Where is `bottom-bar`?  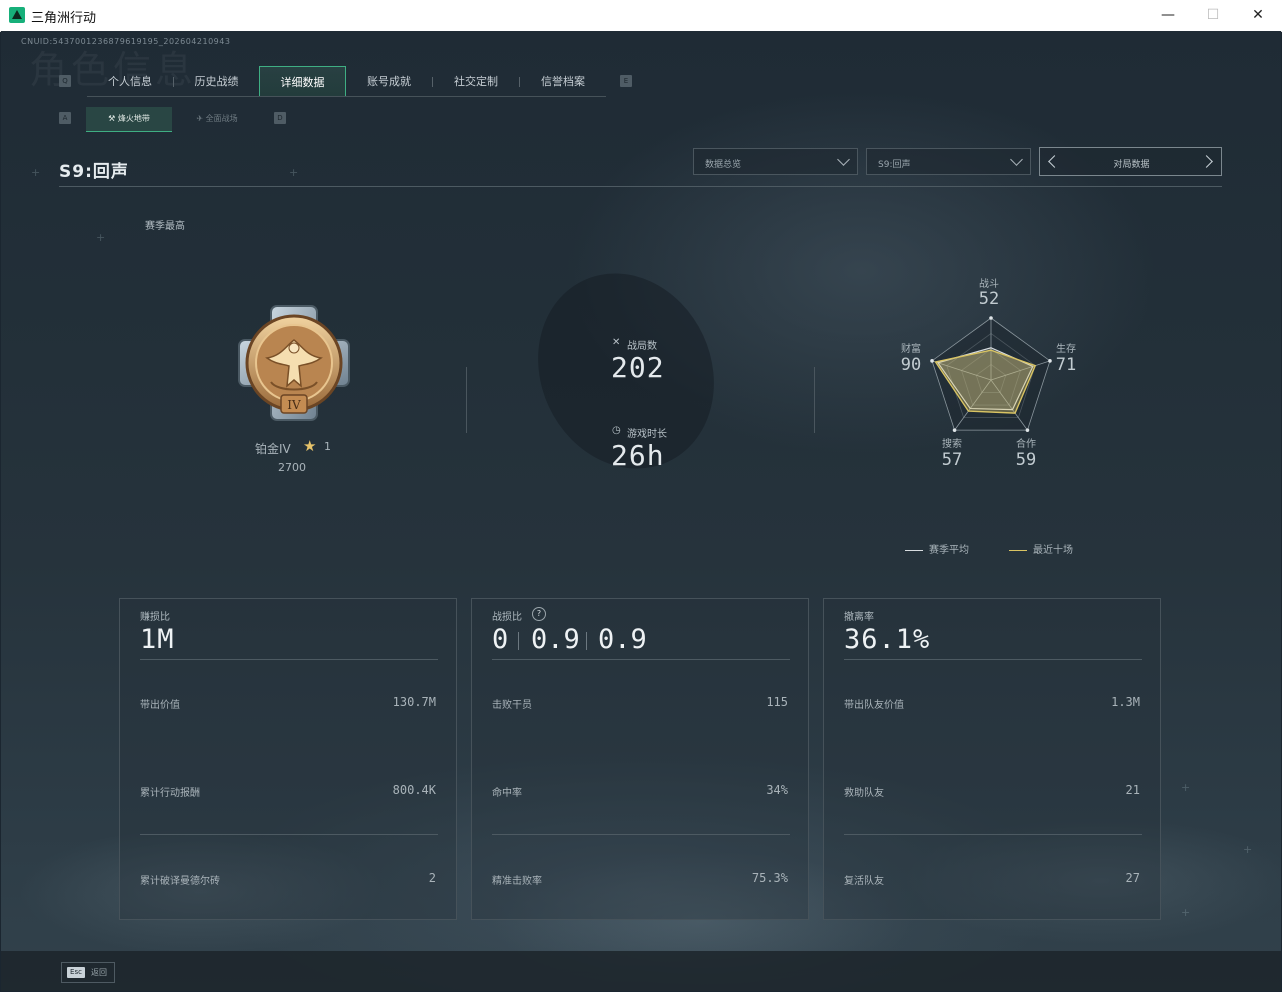 bottom-bar is located at coordinates (641, 971).